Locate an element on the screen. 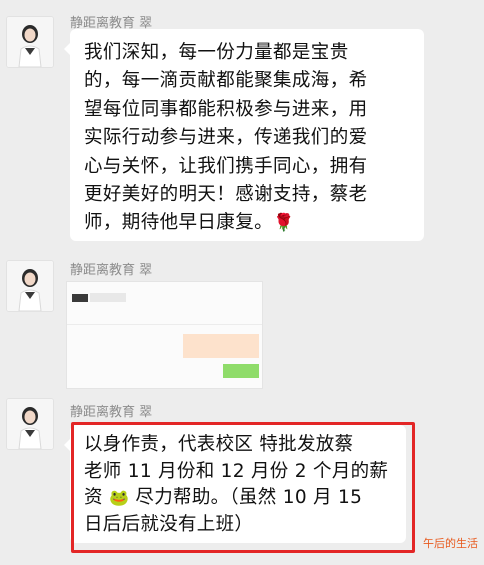 The width and height of the screenshot is (484, 565). message-line: 的，每一滴贡献都能聚集成海，希 is located at coordinates (226, 81).